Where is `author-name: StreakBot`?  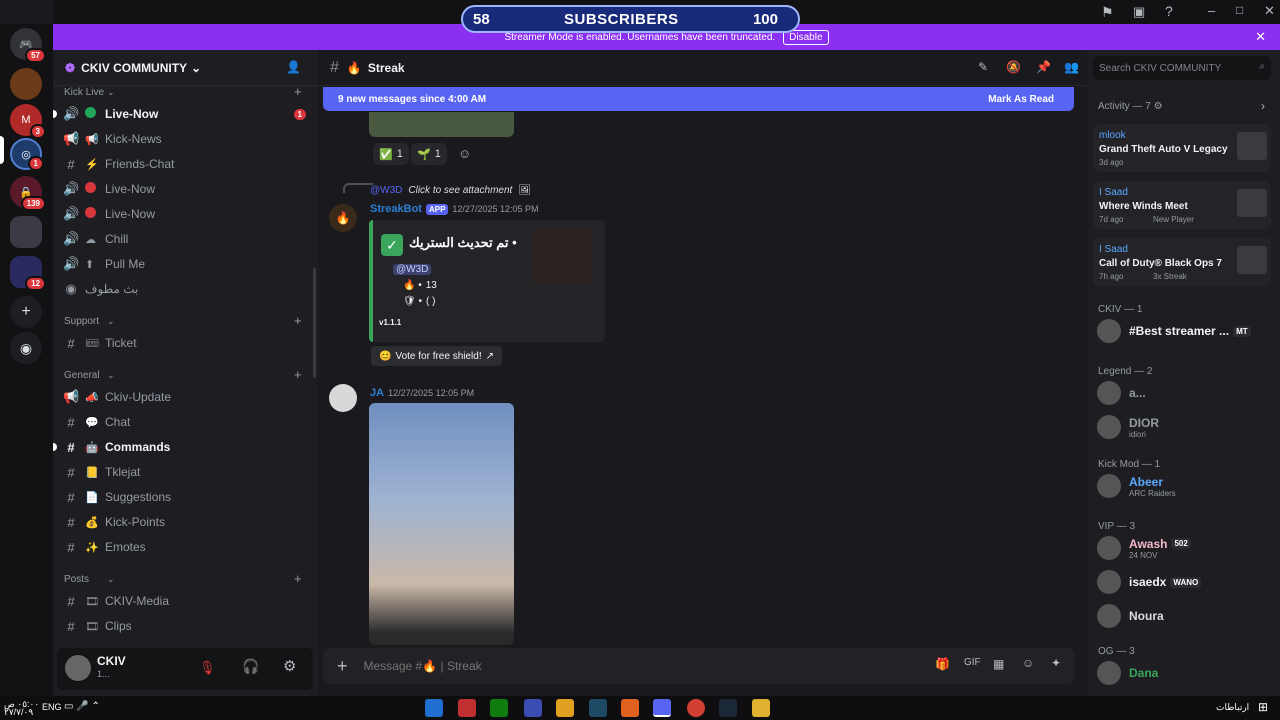 author-name: StreakBot is located at coordinates (396, 209).